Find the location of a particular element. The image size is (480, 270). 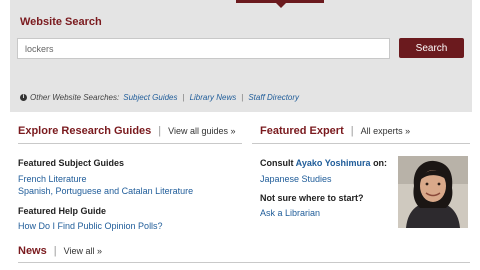

consult-line: Consult Ayako Yoshimura on: is located at coordinates (323, 163).